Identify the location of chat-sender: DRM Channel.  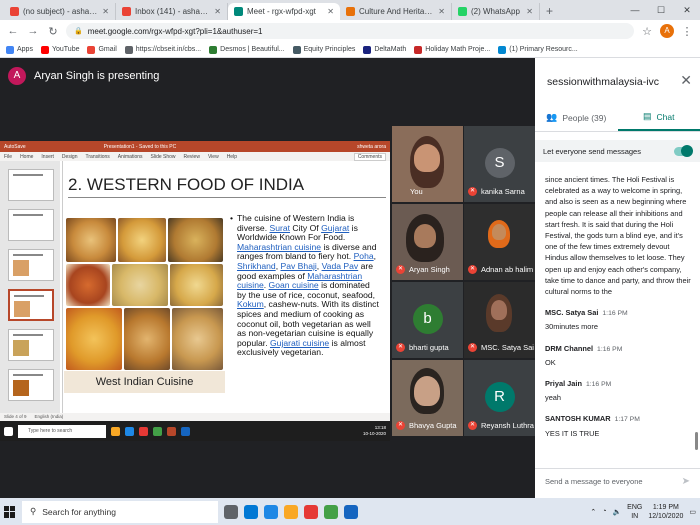
(569, 348).